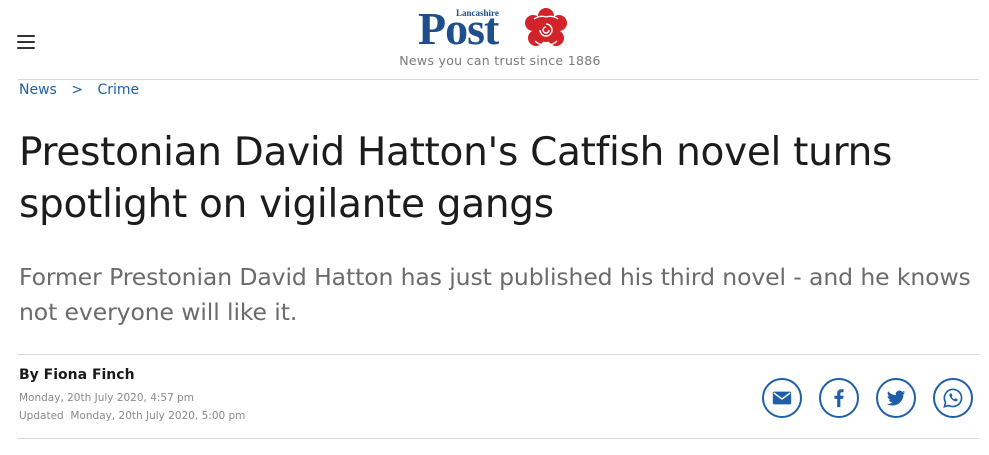  I want to click on share-twitter-button, so click(896, 398).